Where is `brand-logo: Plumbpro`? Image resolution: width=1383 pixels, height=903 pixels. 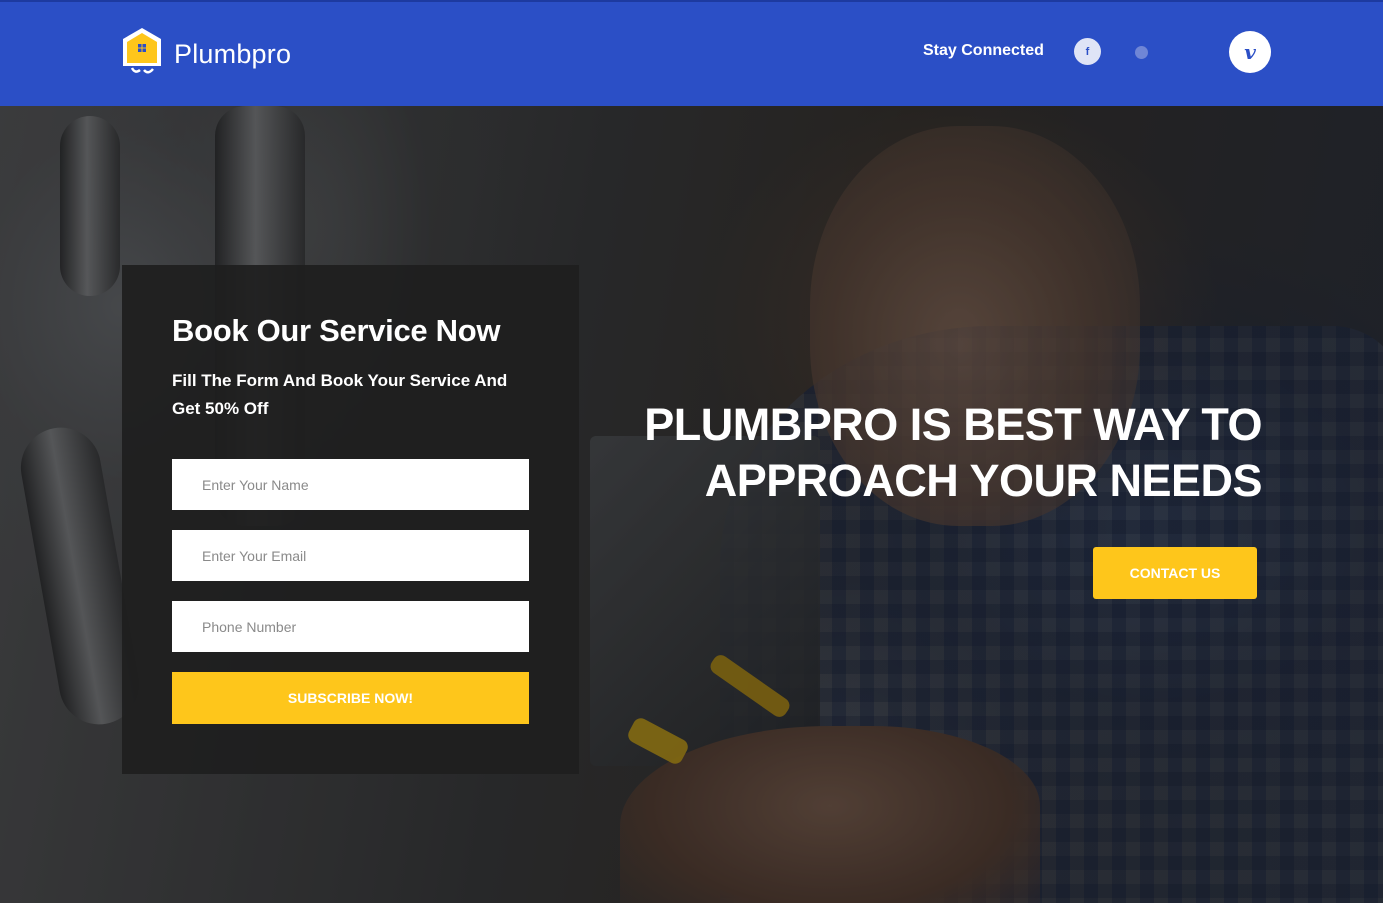
brand-logo: Plumbpro is located at coordinates (205, 54).